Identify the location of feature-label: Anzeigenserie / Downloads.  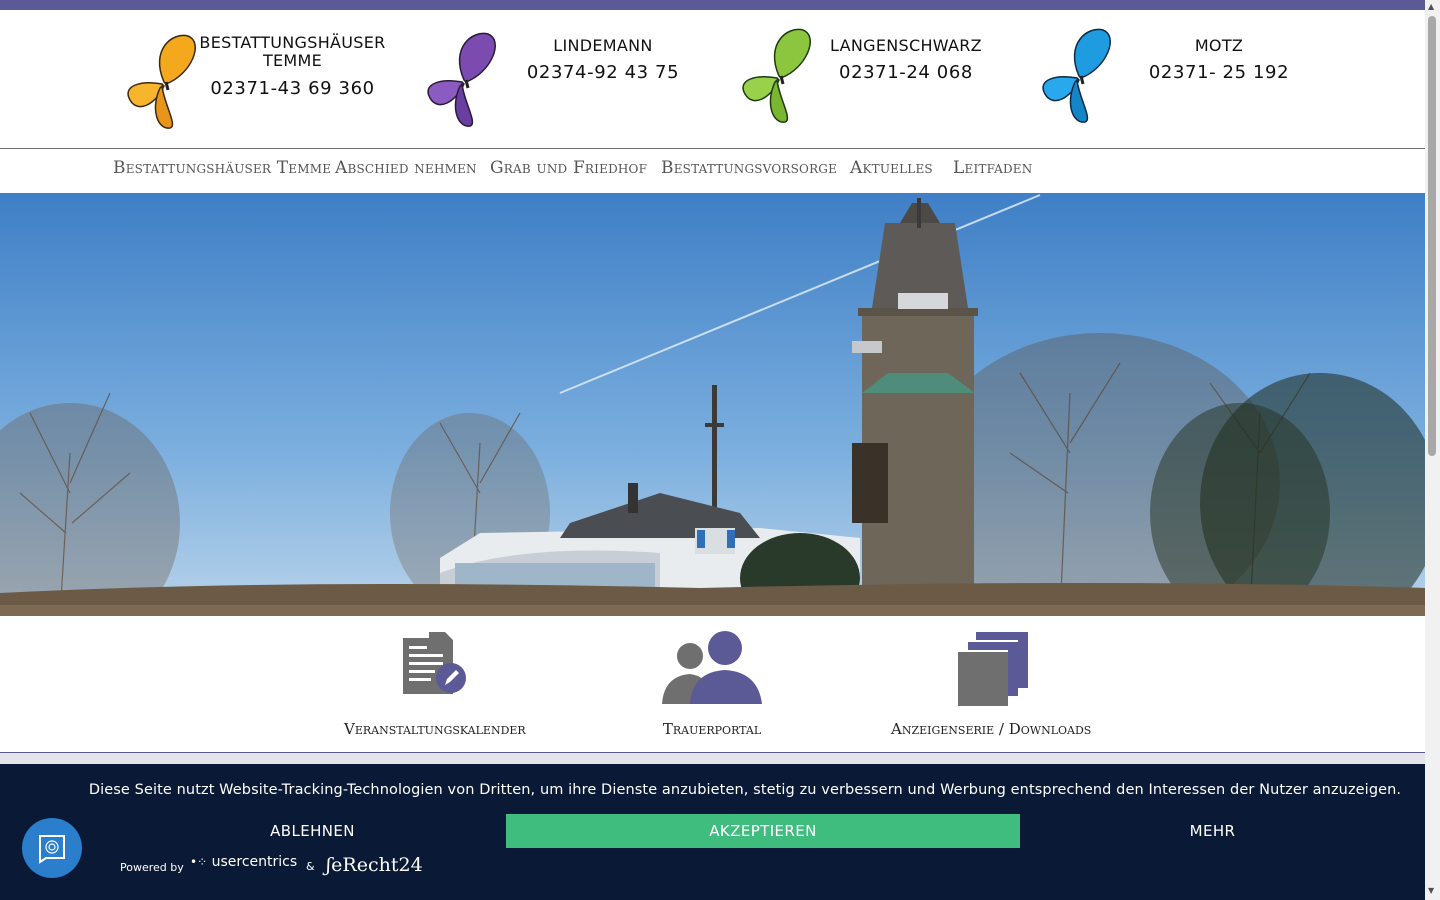
(991, 729).